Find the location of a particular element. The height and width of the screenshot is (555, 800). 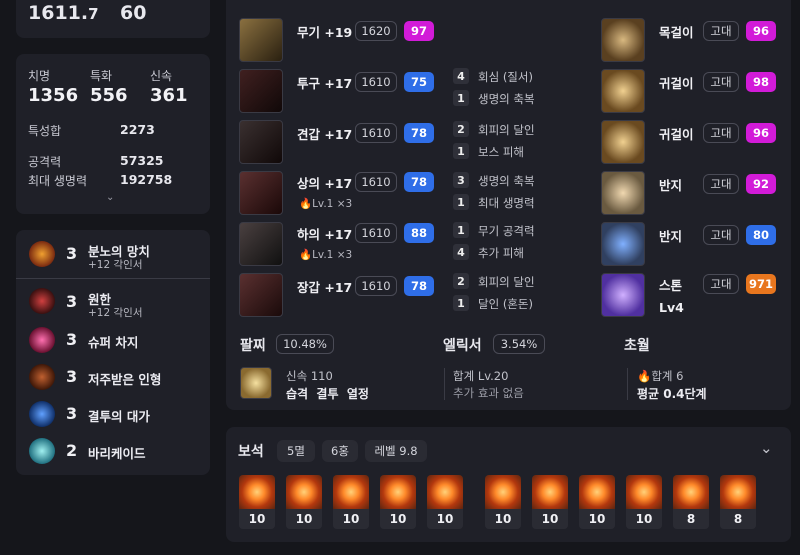

effect-level: 2 is located at coordinates (461, 129).